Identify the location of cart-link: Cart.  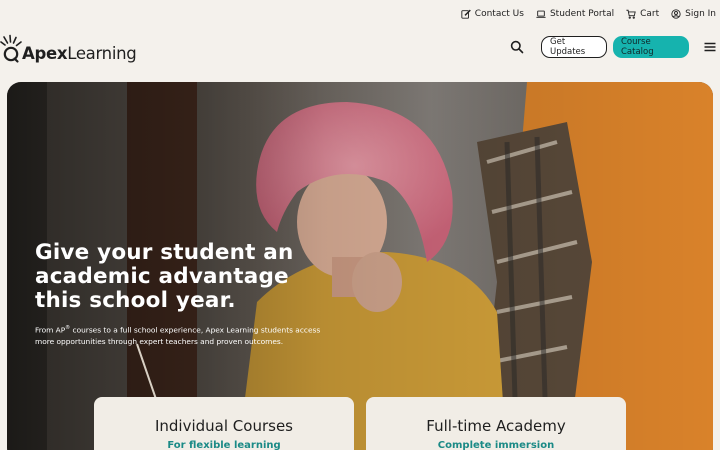
(642, 14).